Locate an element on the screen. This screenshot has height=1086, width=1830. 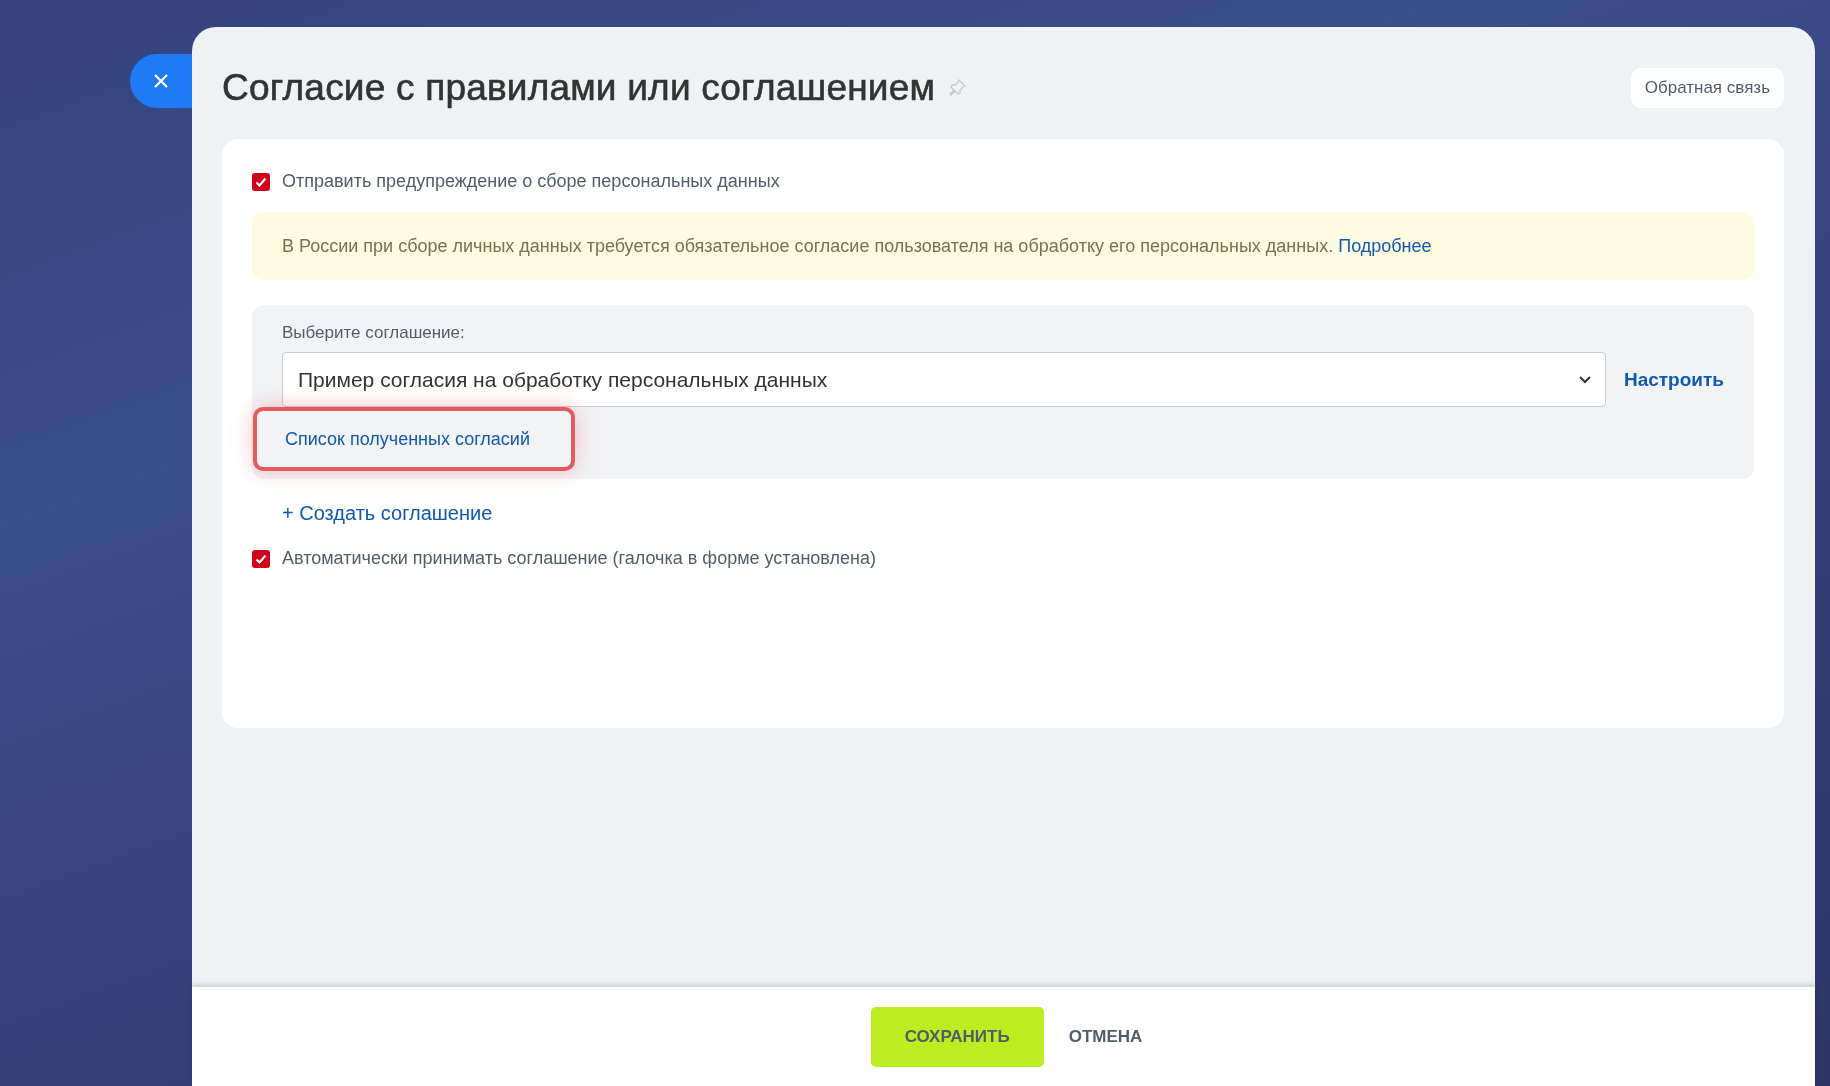
close-button is located at coordinates (161, 81).